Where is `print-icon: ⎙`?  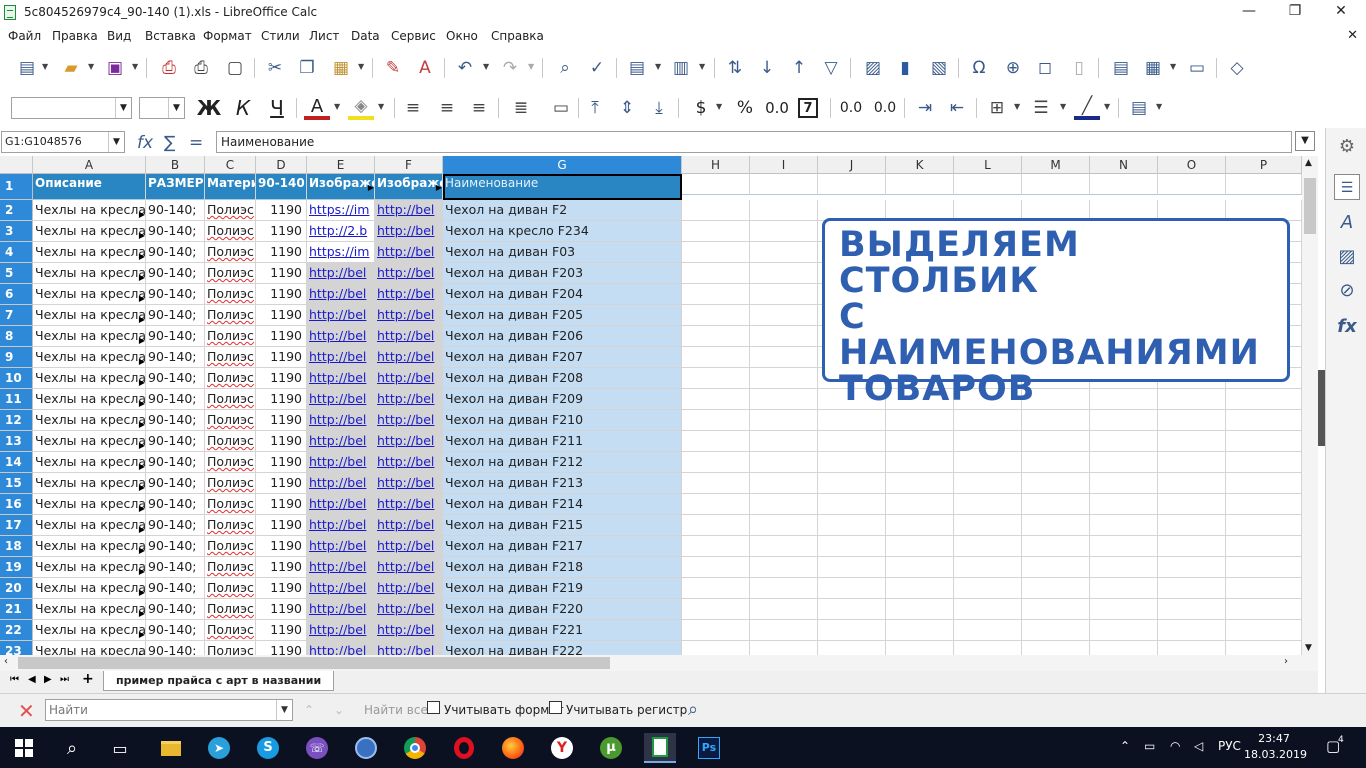 print-icon: ⎙ is located at coordinates (201, 68).